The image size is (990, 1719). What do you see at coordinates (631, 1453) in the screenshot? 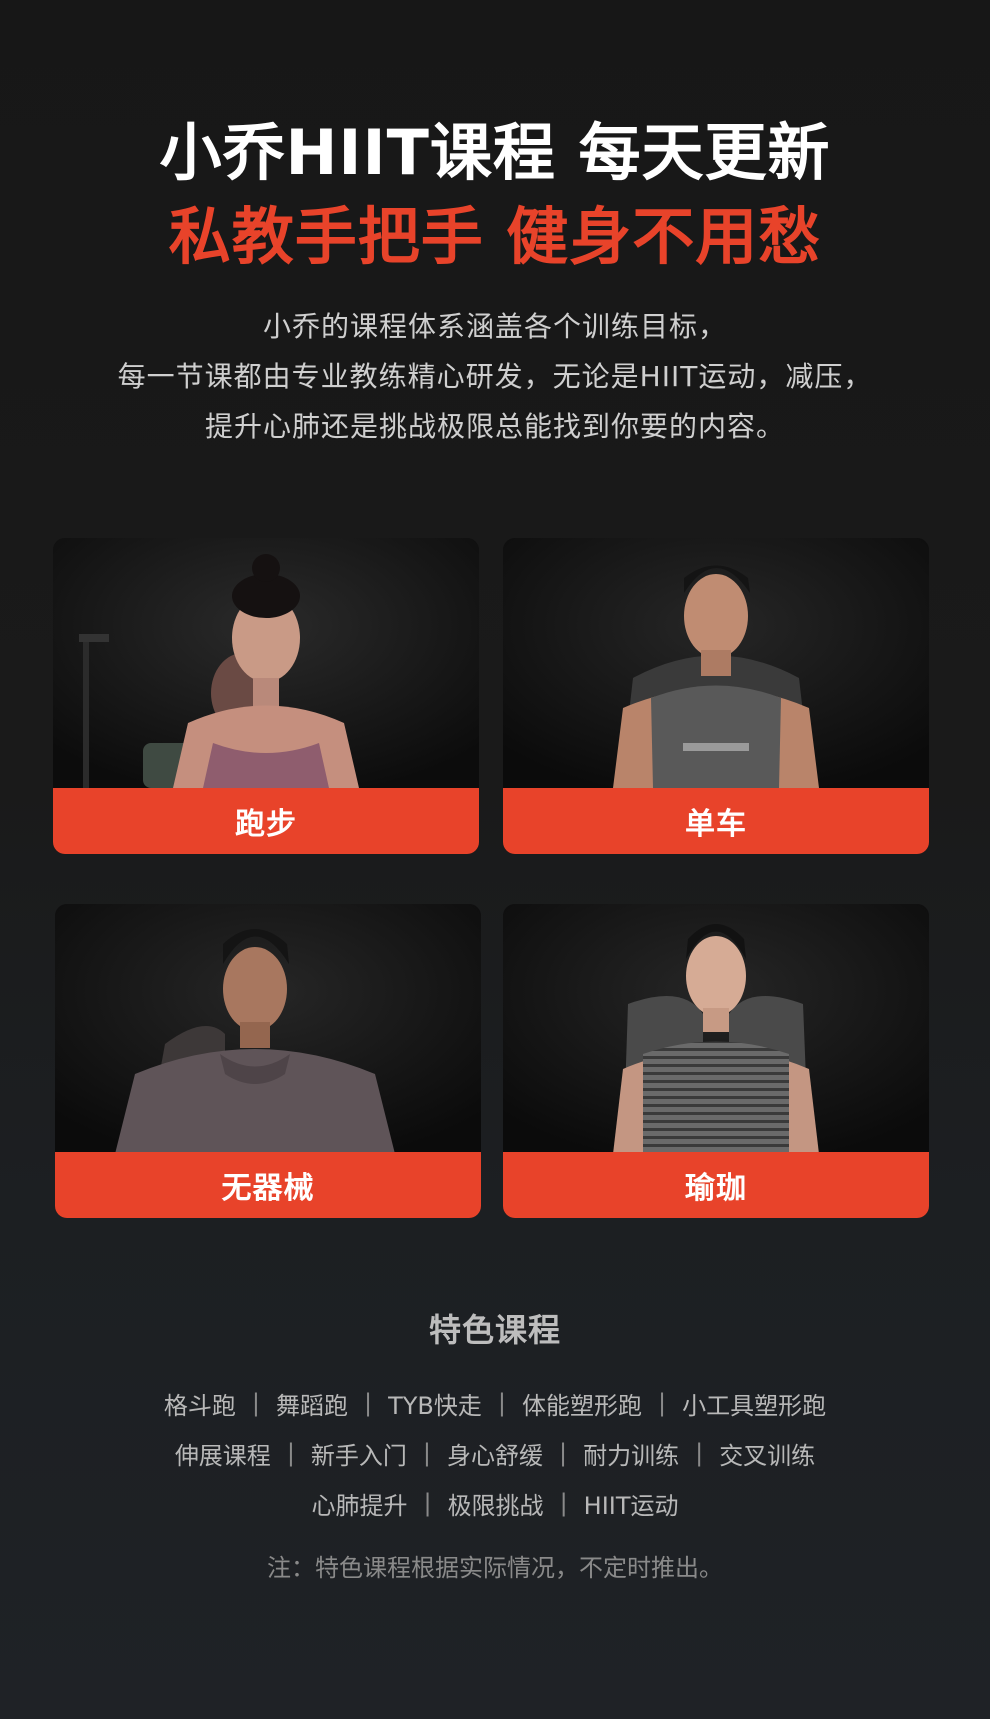
I see `course-tag: 耐力训练` at bounding box center [631, 1453].